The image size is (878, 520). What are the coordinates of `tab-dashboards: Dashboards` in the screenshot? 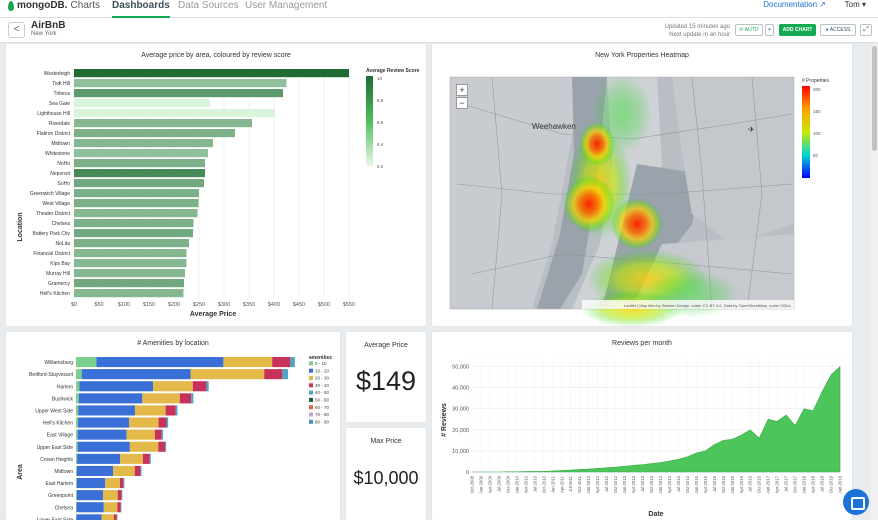 It's located at (141, 9).